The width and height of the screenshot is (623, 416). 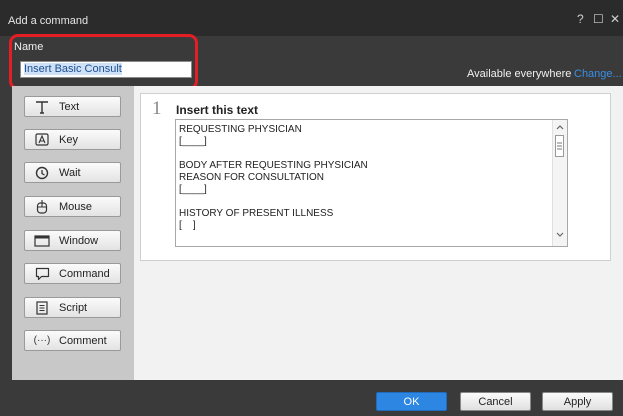 I want to click on ellipsis-parens-icon: (···), so click(x=42, y=340).